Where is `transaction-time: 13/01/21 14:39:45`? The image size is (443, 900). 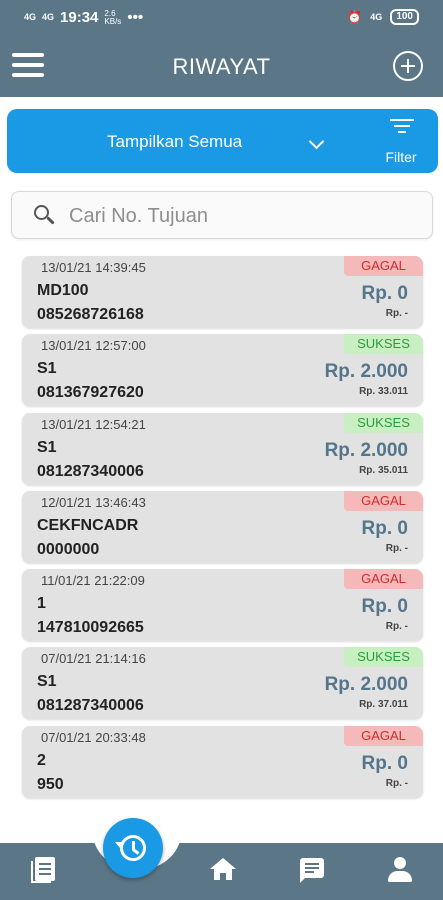 transaction-time: 13/01/21 14:39:45 is located at coordinates (93, 267).